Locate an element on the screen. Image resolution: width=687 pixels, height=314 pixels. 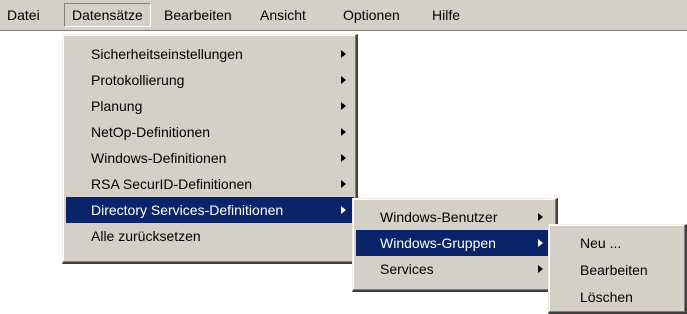
menu-item-loeschen: Löschen is located at coordinates (617, 297).